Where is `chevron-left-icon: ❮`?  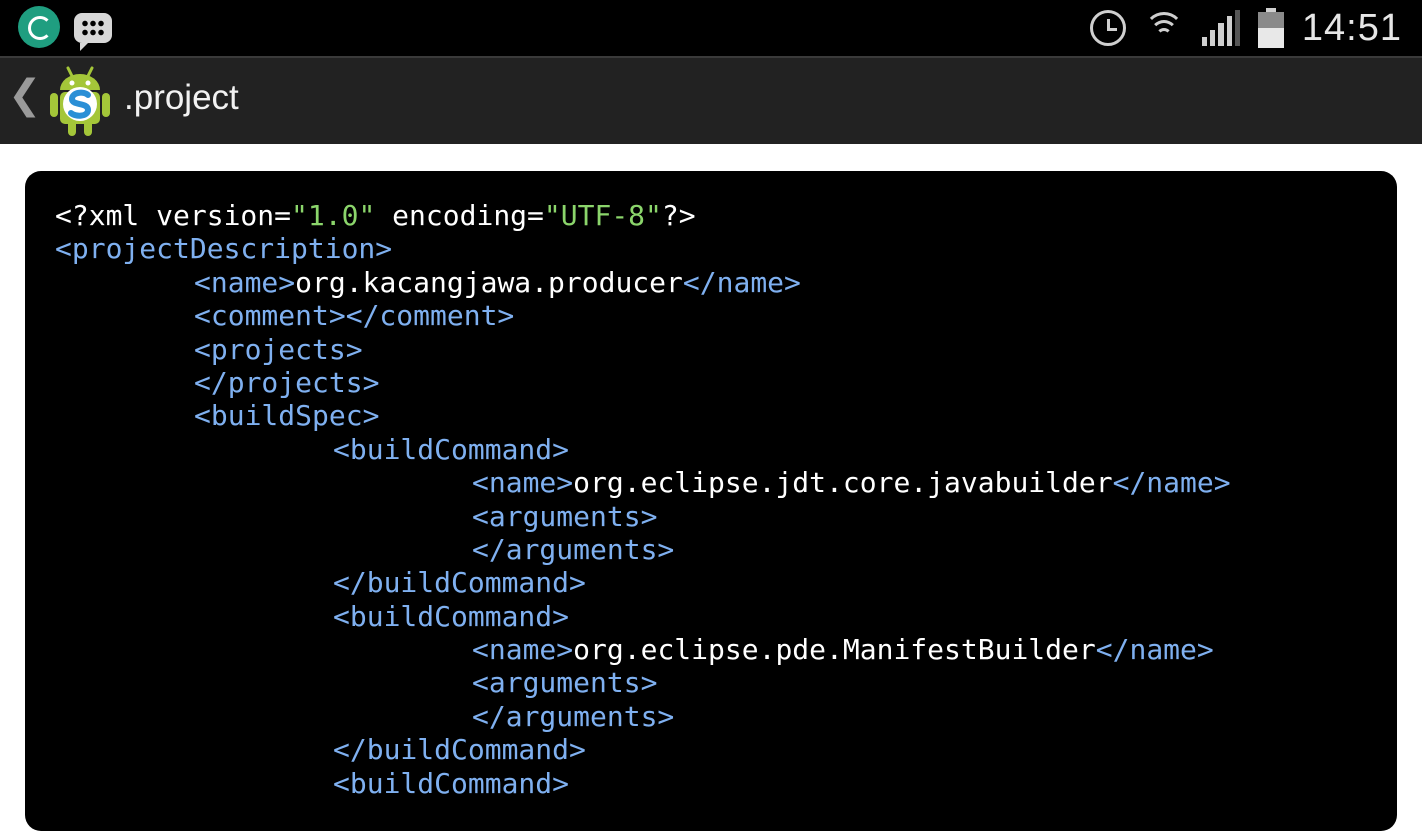 chevron-left-icon: ❮ is located at coordinates (25, 95).